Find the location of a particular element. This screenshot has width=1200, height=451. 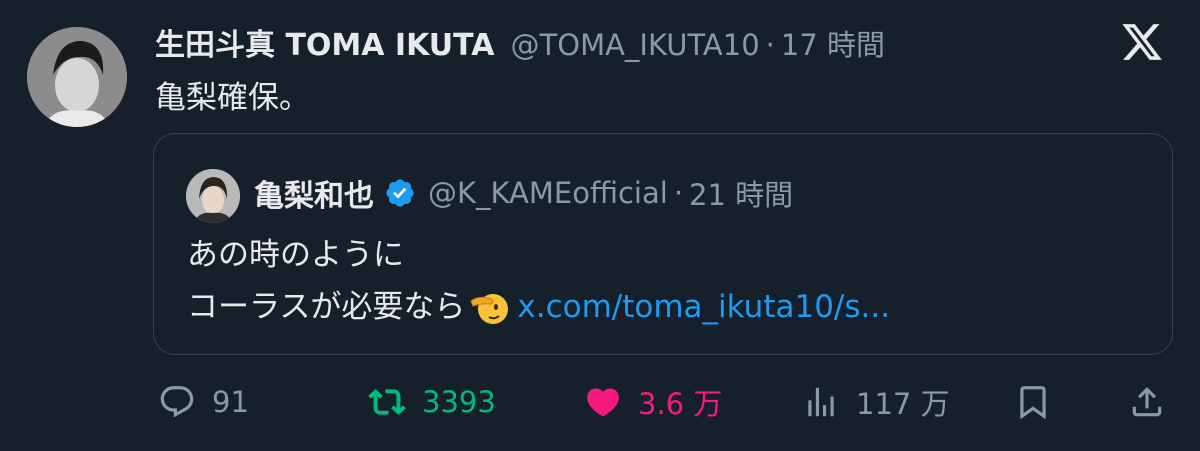

share-button is located at coordinates (1147, 402).